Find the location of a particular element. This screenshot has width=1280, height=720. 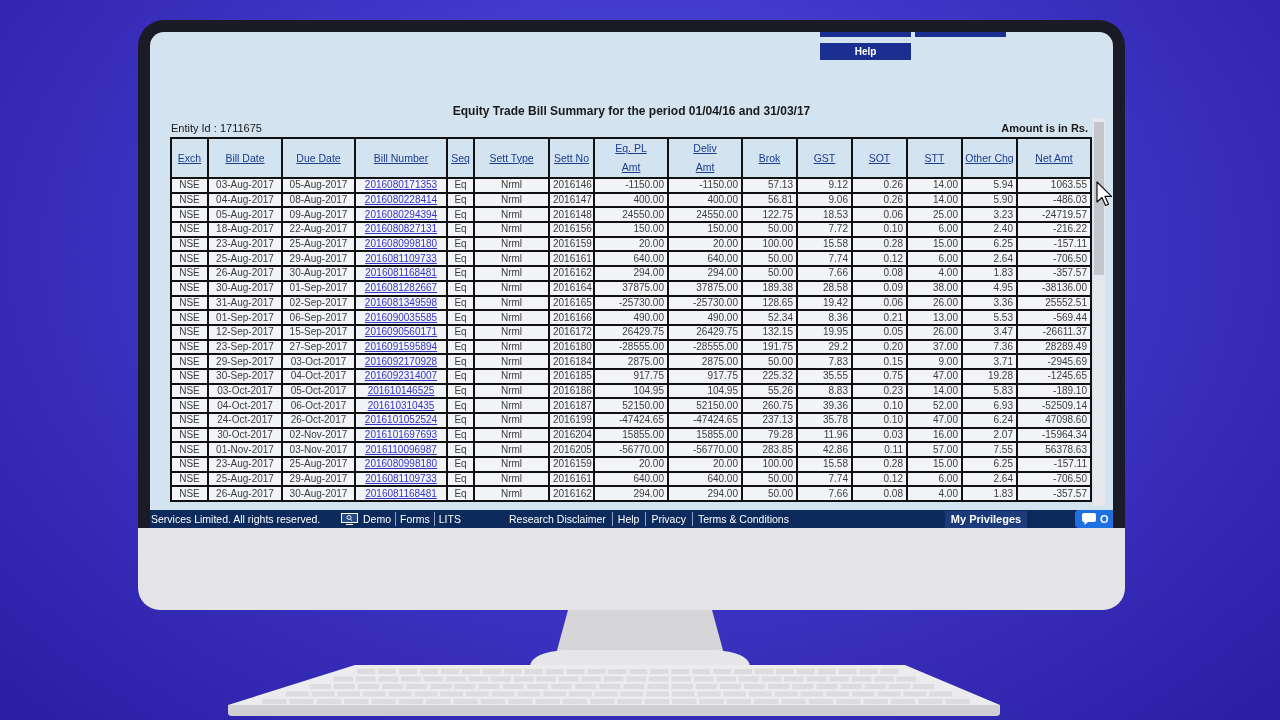

bill-number-link: 2016092314007 is located at coordinates (401, 376).